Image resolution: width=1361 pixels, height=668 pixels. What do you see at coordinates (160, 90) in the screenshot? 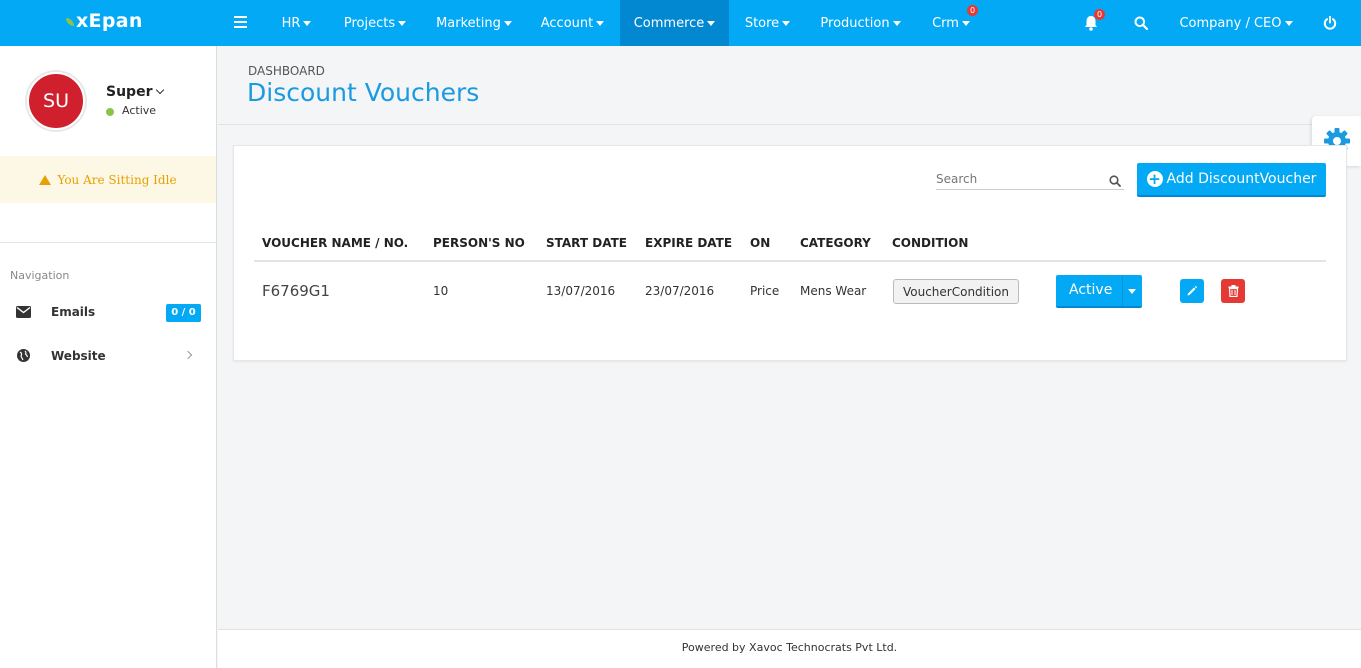
I see `chevron-down-icon` at bounding box center [160, 90].